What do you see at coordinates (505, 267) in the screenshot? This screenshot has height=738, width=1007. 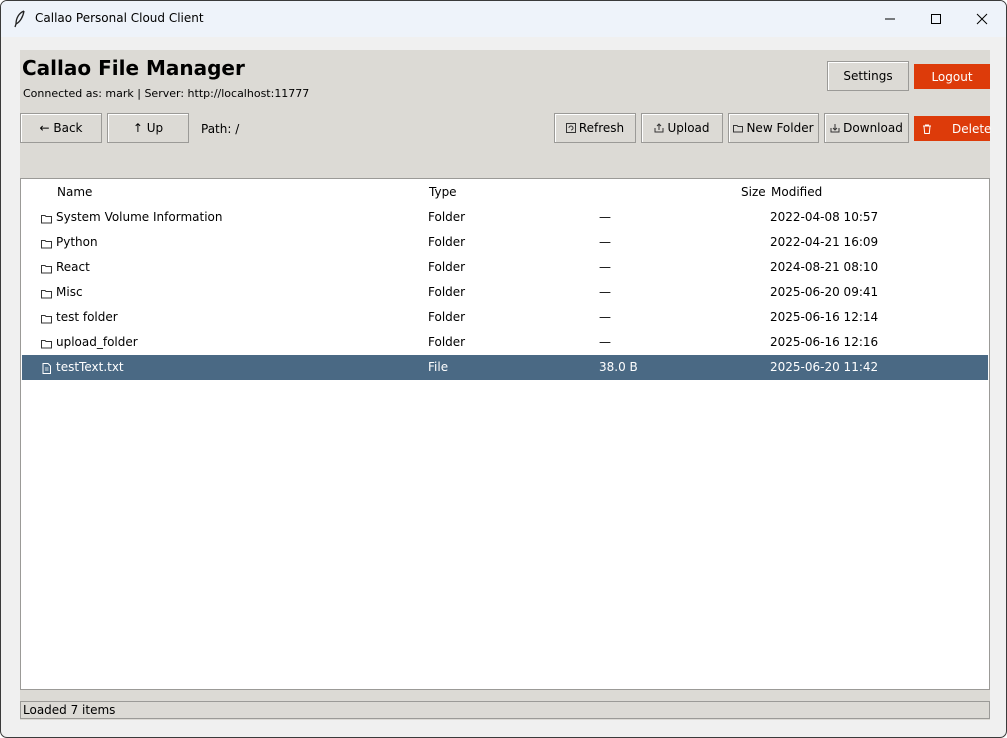 I see `table-row: React Folder — 2024-08-21 08:10` at bounding box center [505, 267].